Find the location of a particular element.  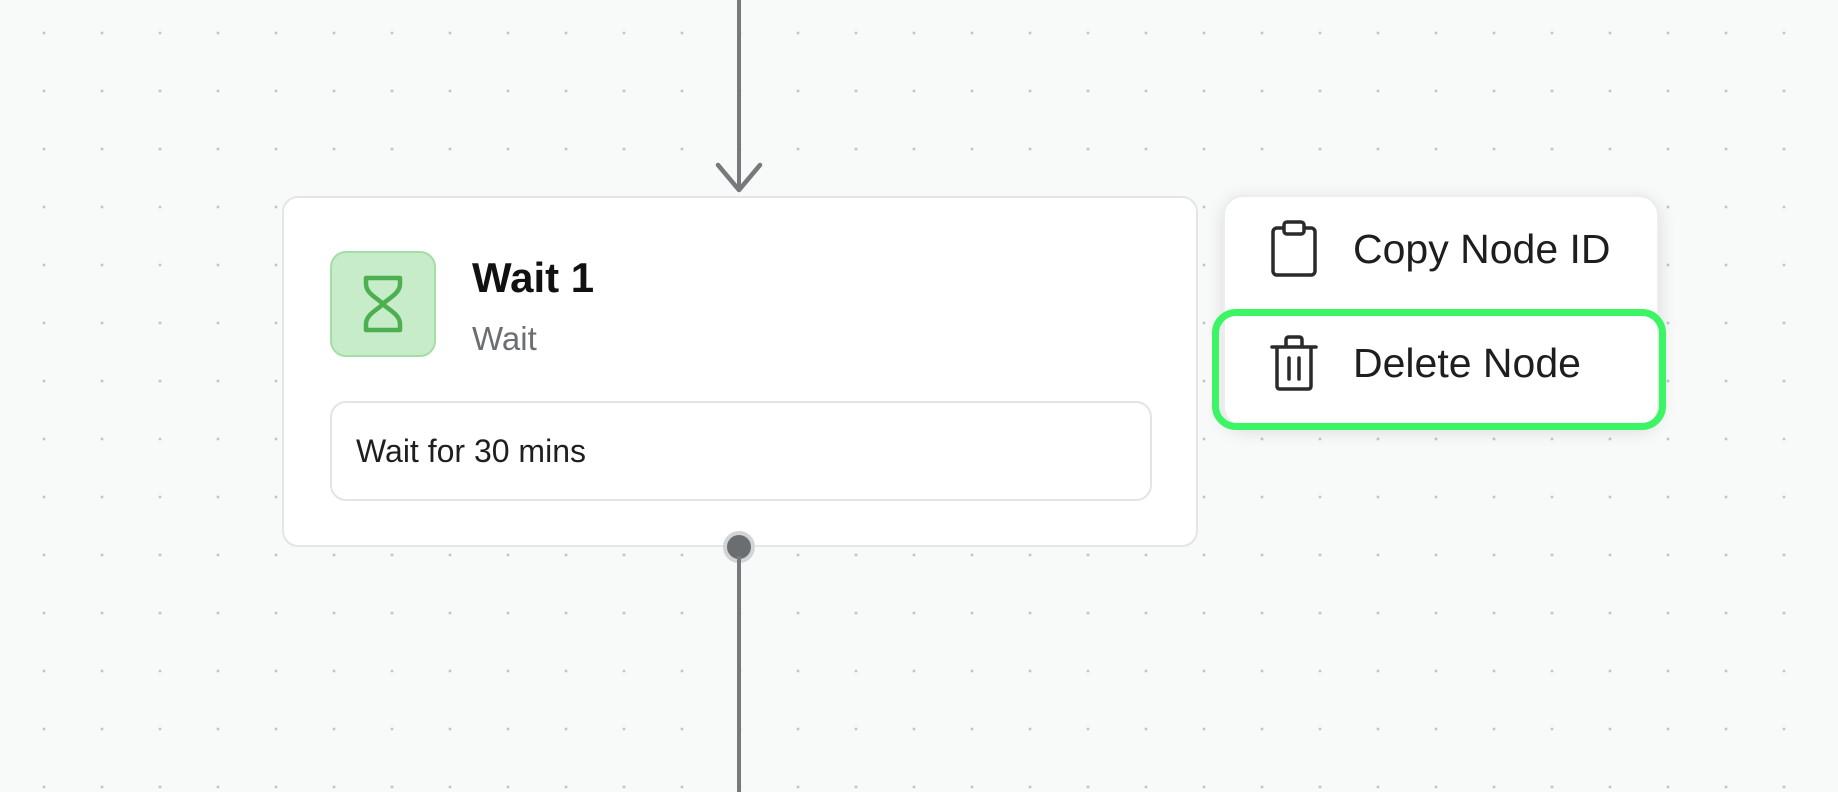

hourglass-icon is located at coordinates (383, 304).